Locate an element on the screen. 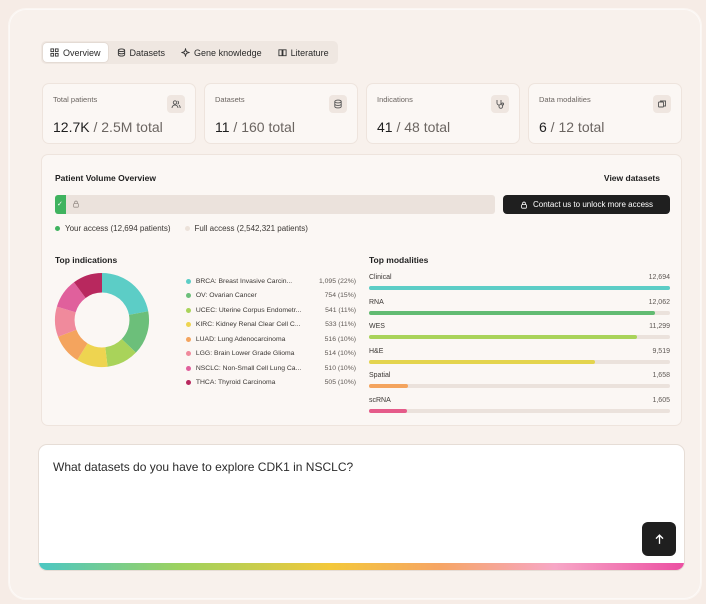 This screenshot has width=706, height=604. send-button is located at coordinates (659, 539).